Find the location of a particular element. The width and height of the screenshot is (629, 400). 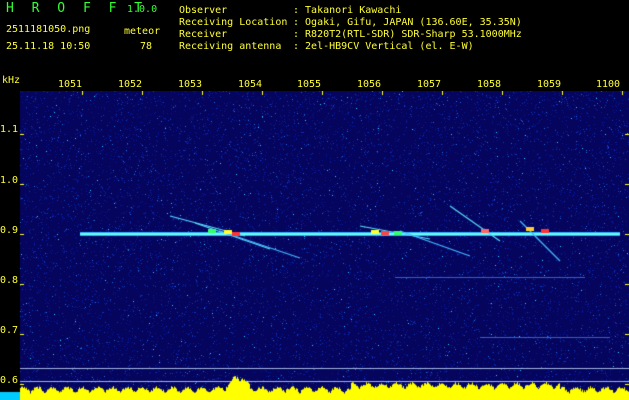

x-tick-label: 1057 is located at coordinates (429, 84).